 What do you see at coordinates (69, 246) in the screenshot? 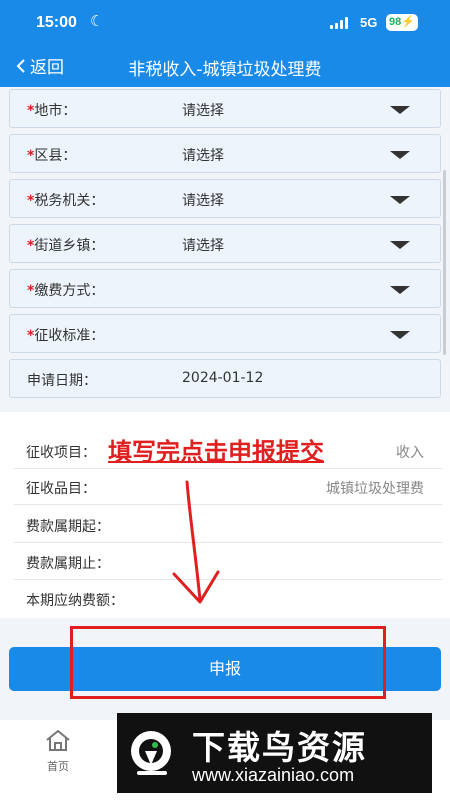
I see `field-label: 街道乡镇：` at bounding box center [69, 246].